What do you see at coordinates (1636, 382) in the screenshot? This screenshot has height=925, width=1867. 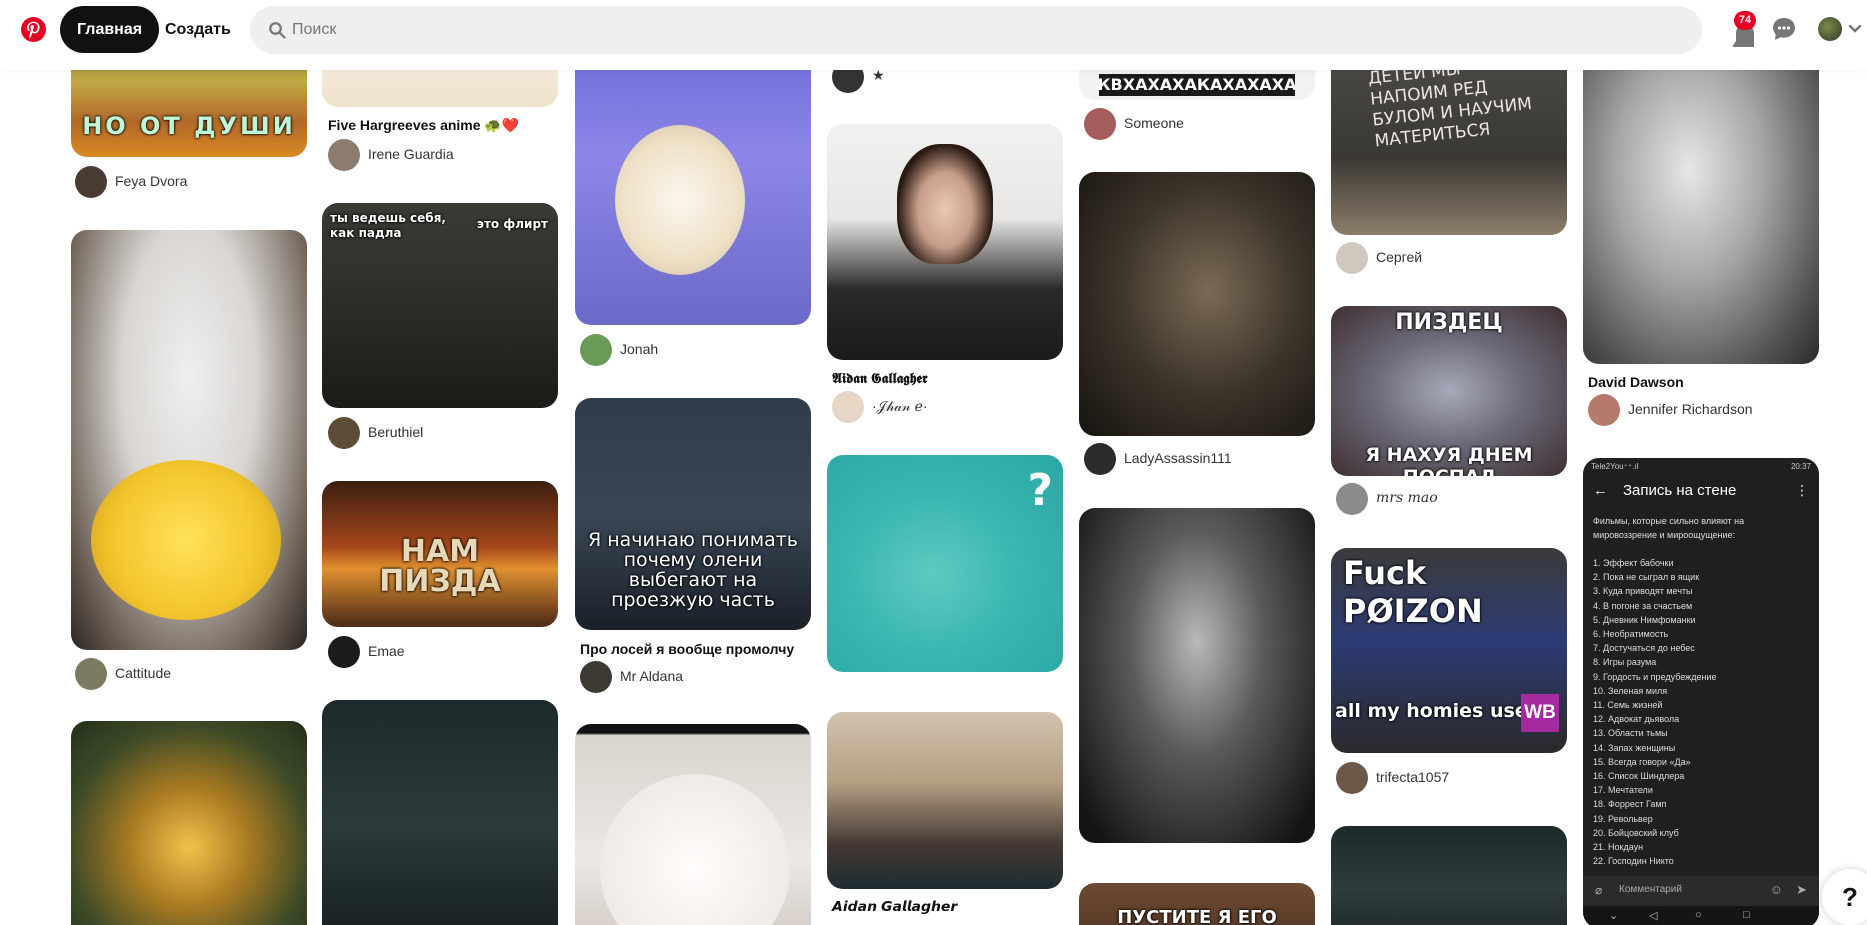 I see `pin-title: David Dawson` at bounding box center [1636, 382].